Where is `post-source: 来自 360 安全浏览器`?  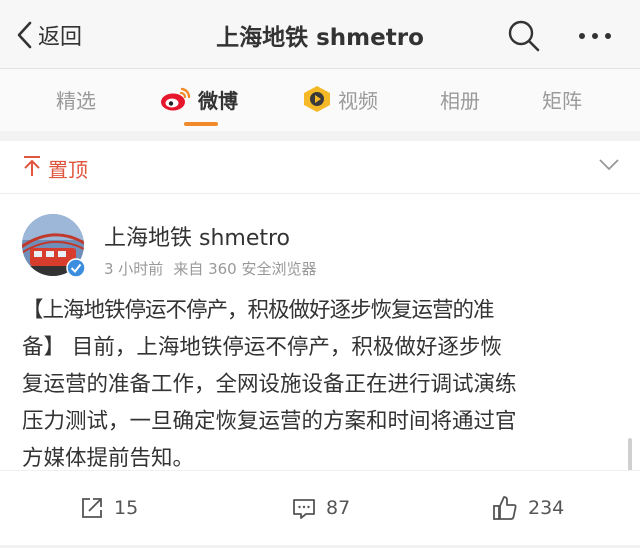
post-source: 来自 360 安全浏览器 is located at coordinates (245, 269).